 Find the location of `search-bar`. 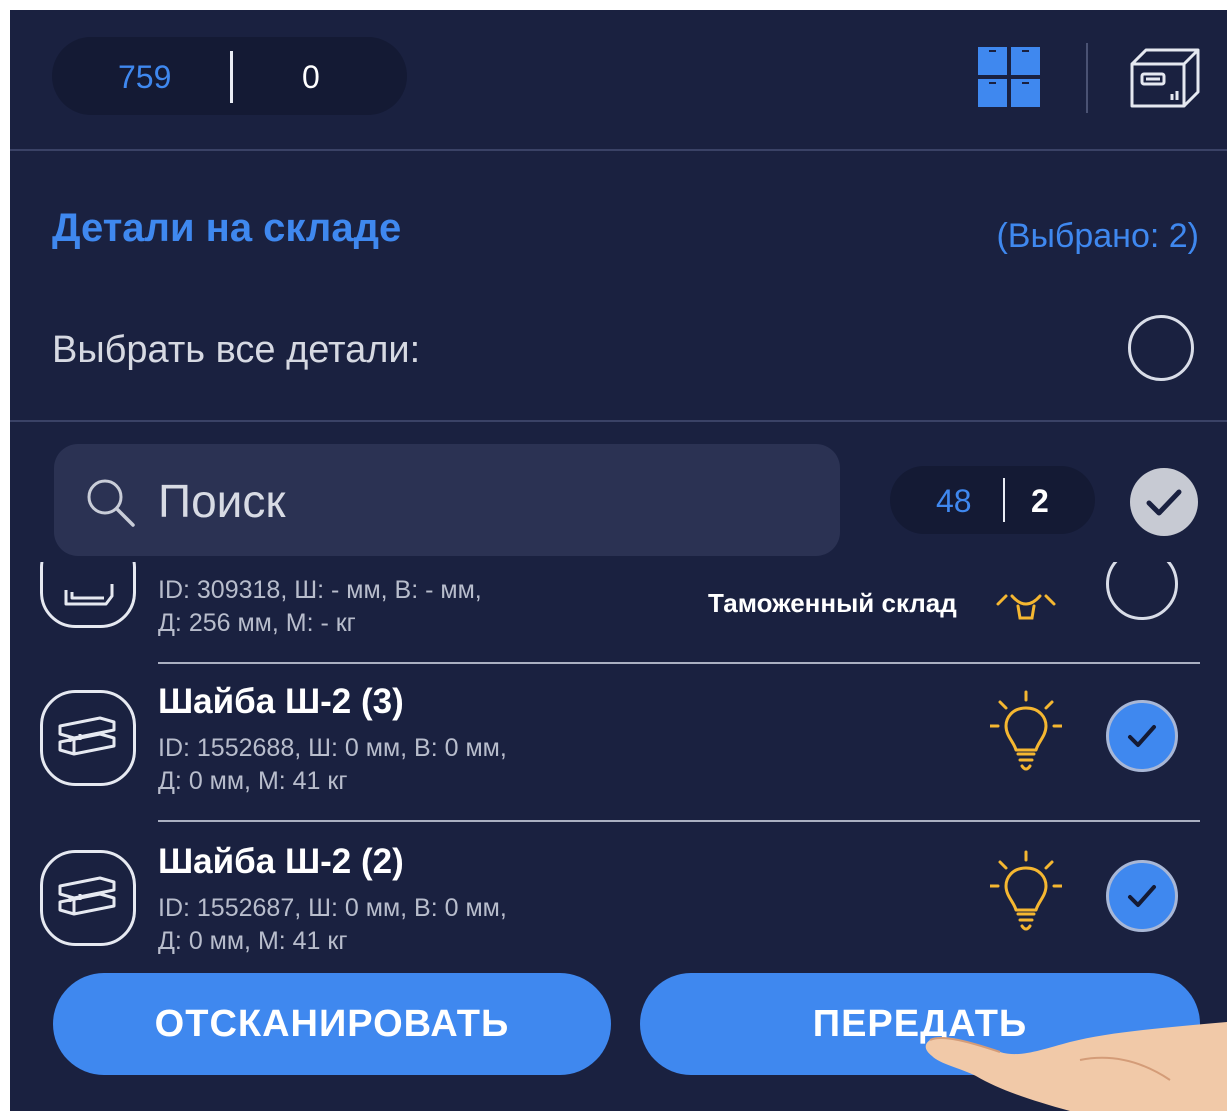

search-bar is located at coordinates (447, 500).